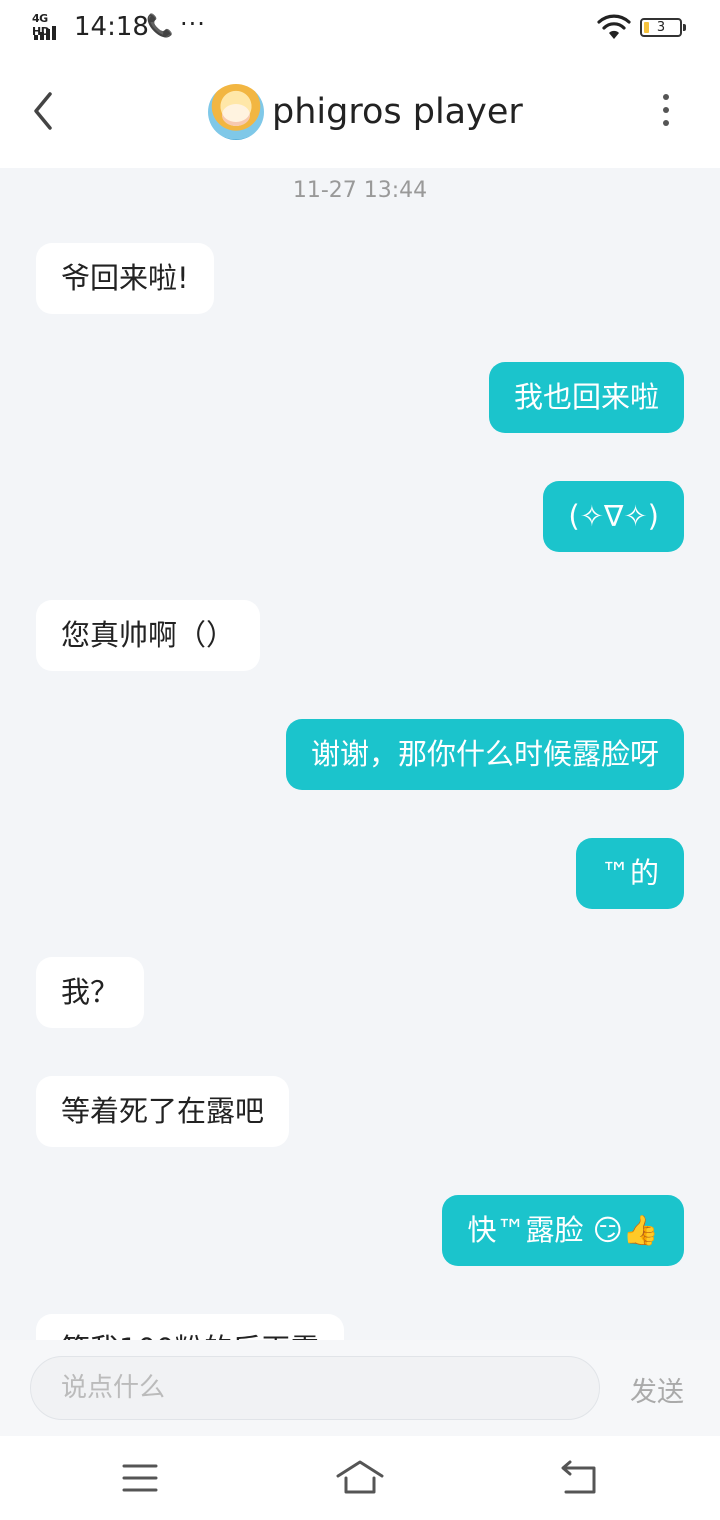 Image resolution: width=720 pixels, height=1520 pixels. What do you see at coordinates (160, 26) in the screenshot?
I see `phone-call-icon: 📞` at bounding box center [160, 26].